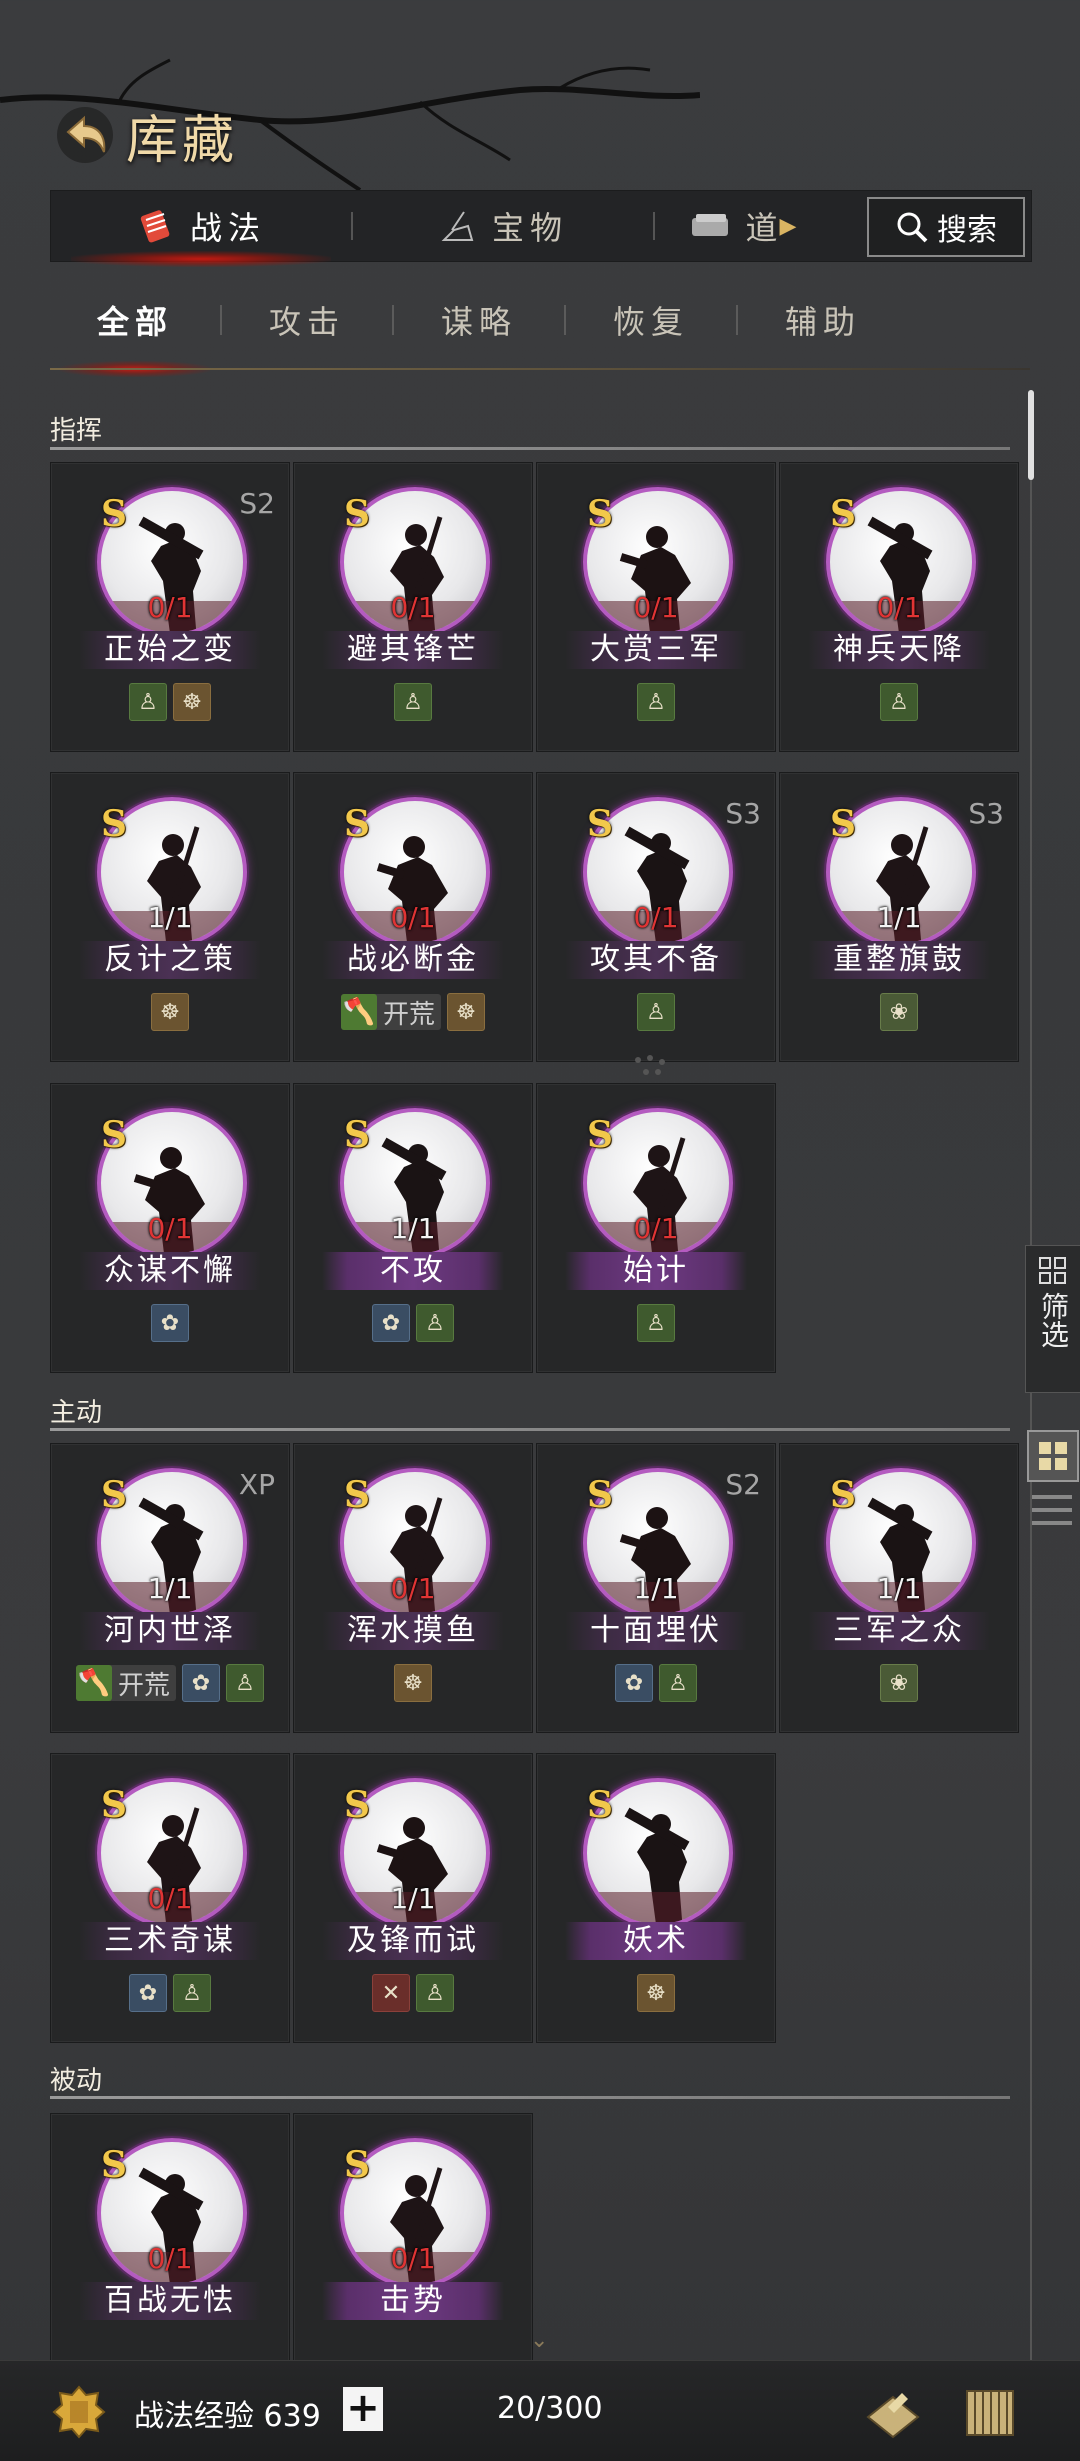 The image size is (1080, 2461). I want to click on tactic-card: S 0/1 众谋不懈 ✿, so click(170, 1228).